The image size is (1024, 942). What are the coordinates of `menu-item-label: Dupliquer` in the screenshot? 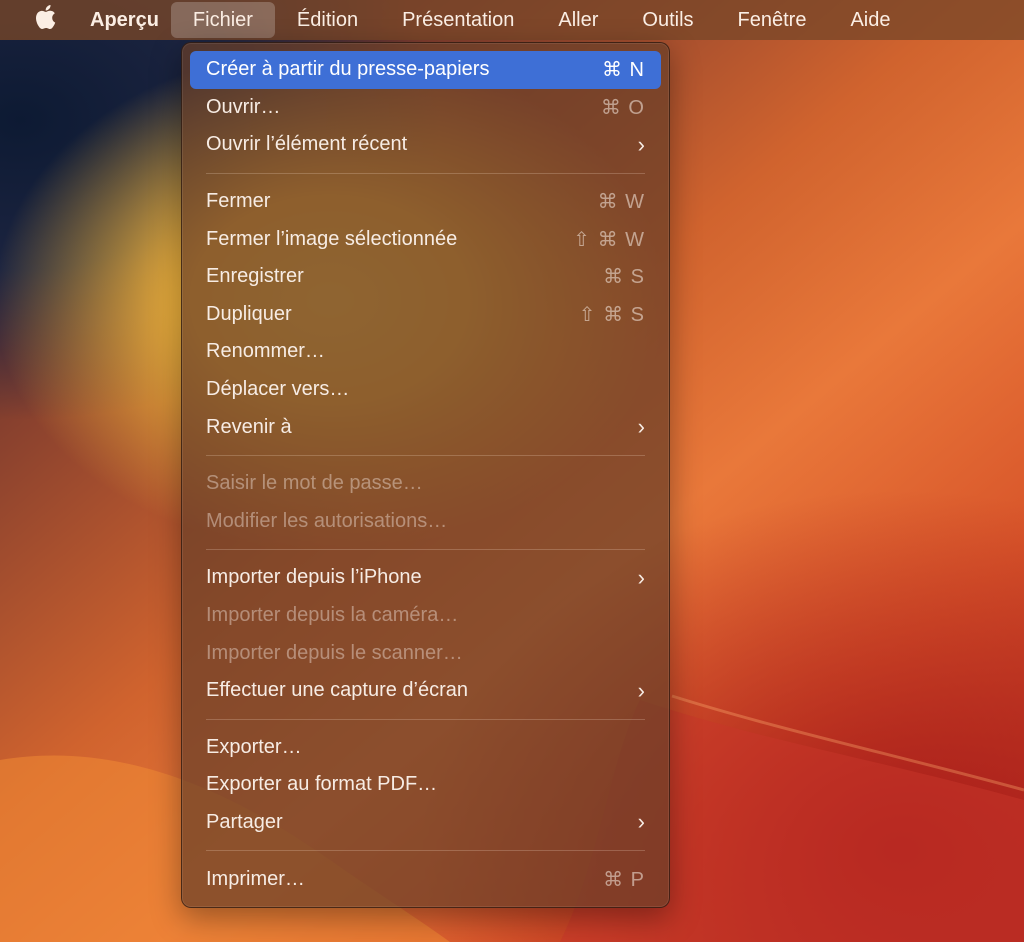 It's located at (249, 313).